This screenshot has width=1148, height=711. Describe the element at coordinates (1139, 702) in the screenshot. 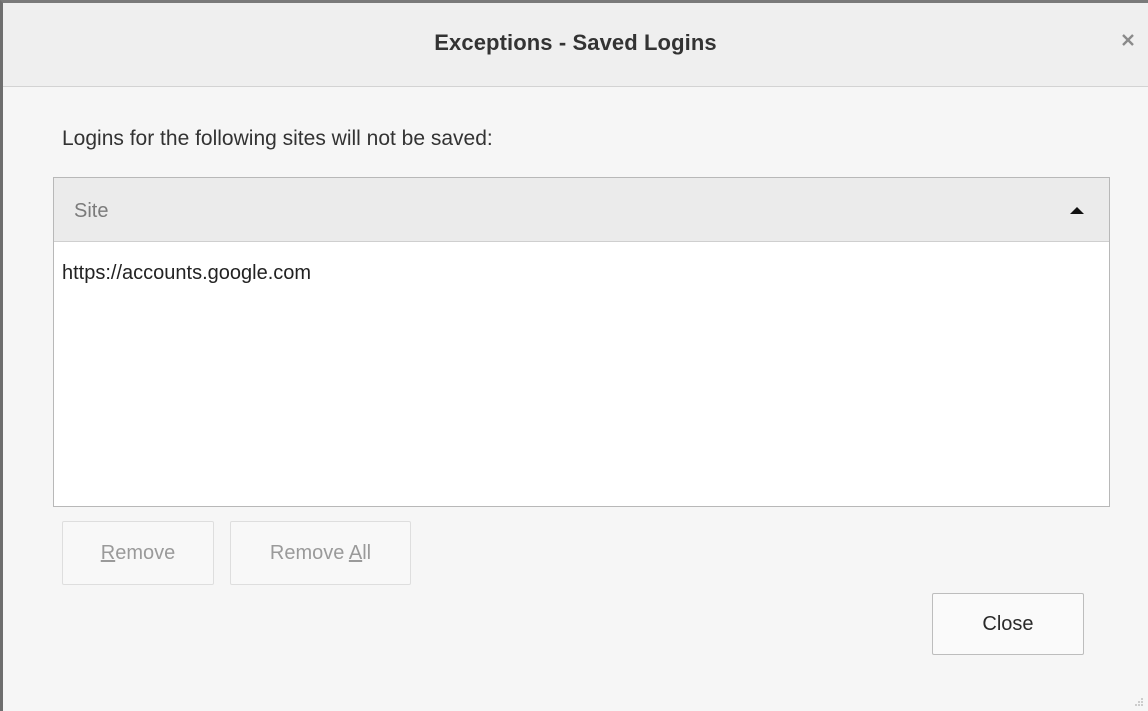

I see `resize-grip-icon` at that location.